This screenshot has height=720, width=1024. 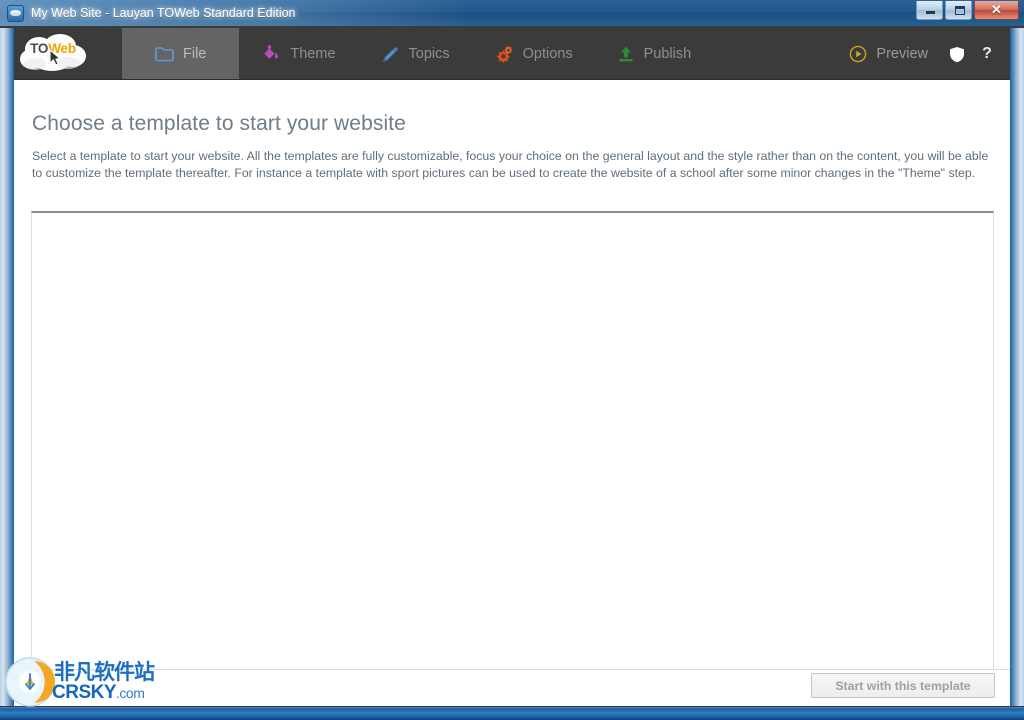 I want to click on shield-icon, so click(x=957, y=54).